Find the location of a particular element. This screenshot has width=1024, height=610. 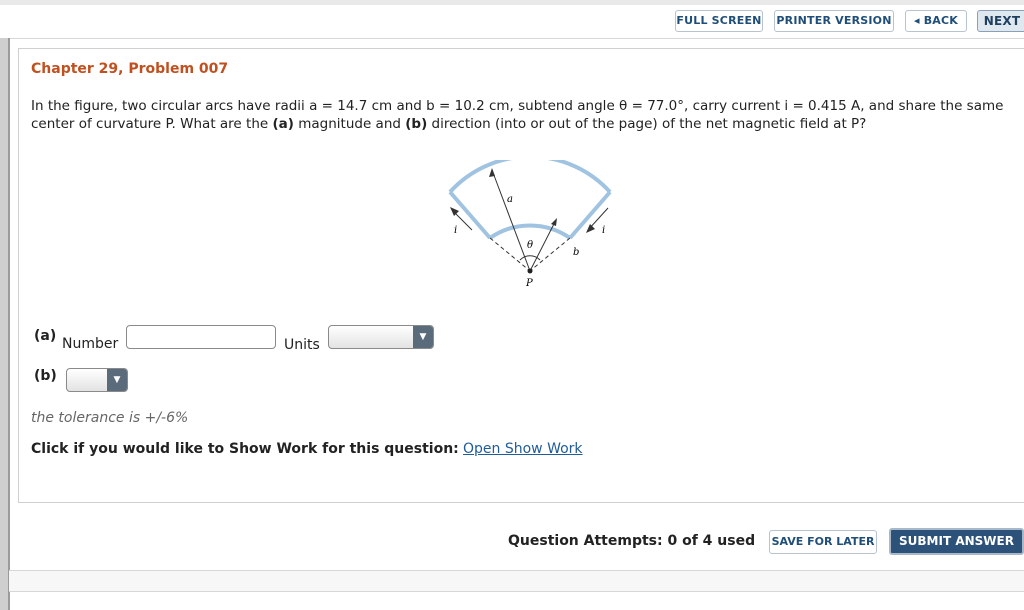

left-scroll-edge is located at coordinates (5, 324).